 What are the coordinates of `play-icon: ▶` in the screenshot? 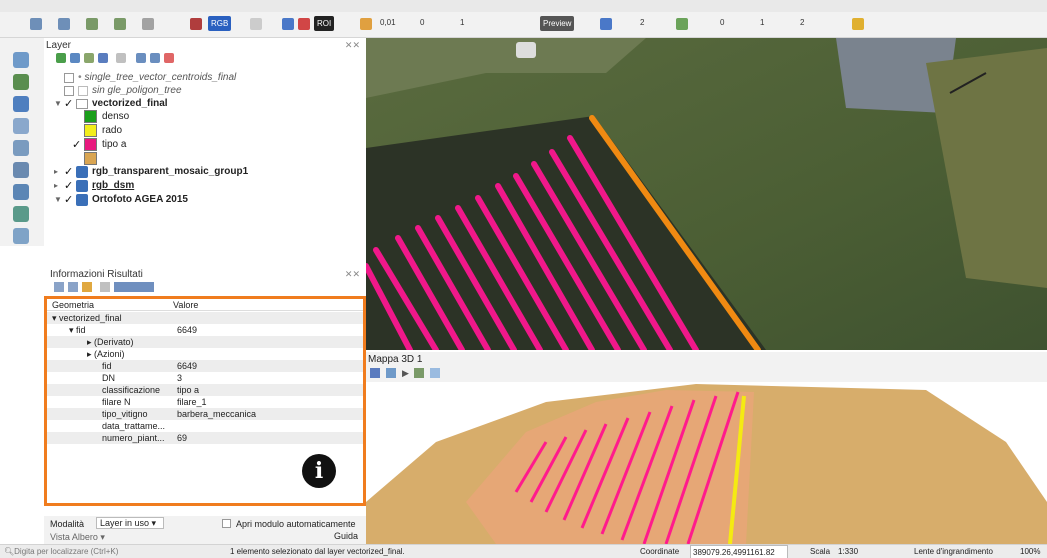 It's located at (405, 373).